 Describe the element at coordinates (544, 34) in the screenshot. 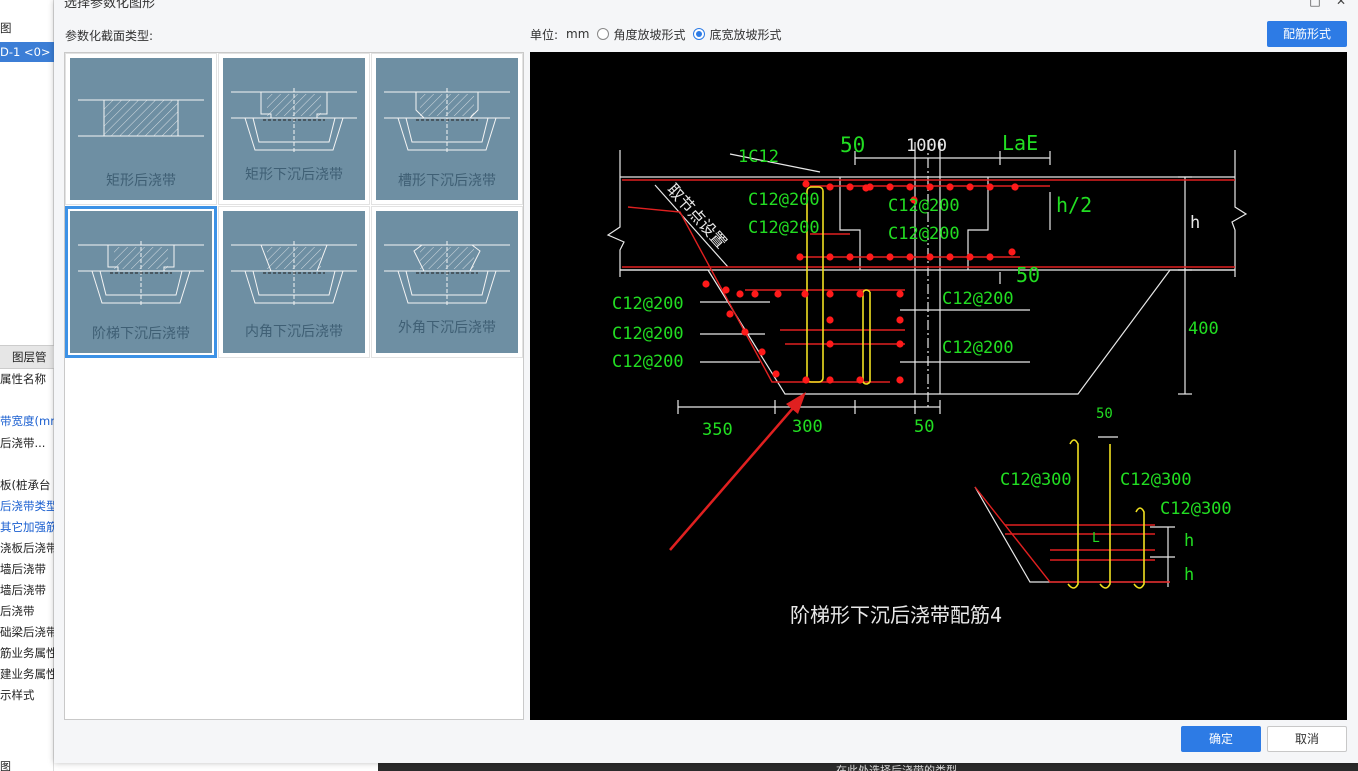

I see `unit-label: 单位:` at that location.